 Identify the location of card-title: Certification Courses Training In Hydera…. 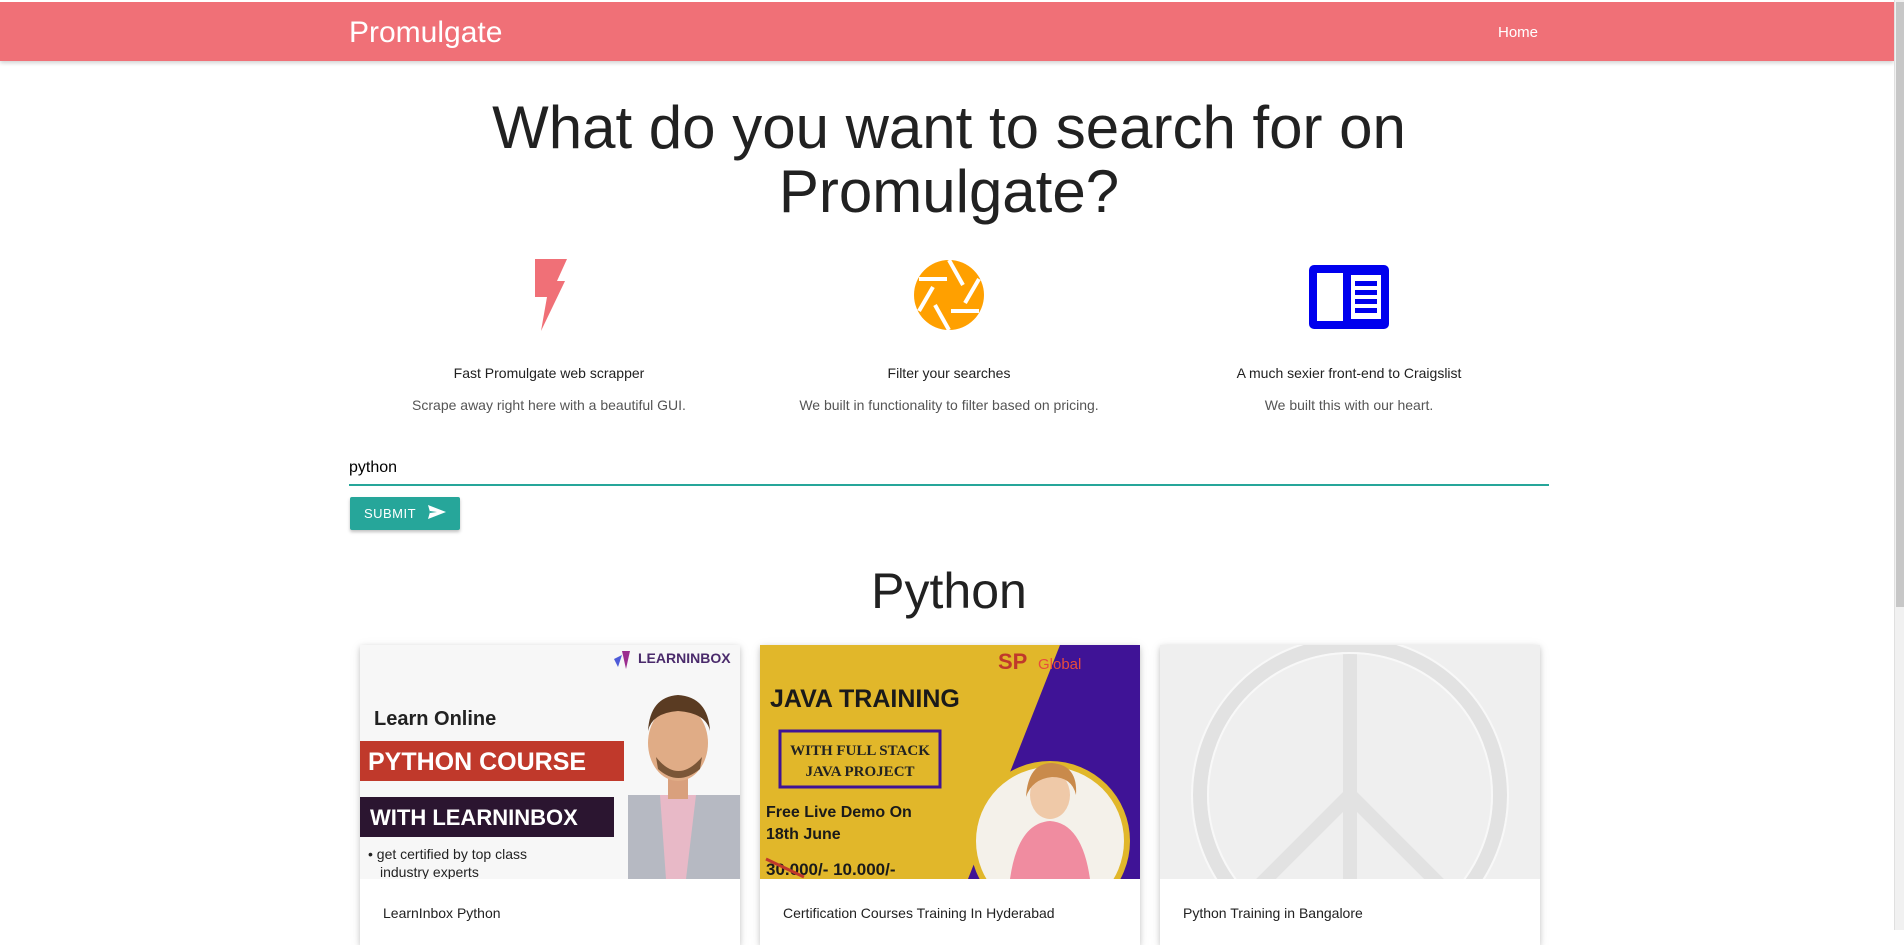
(919, 913).